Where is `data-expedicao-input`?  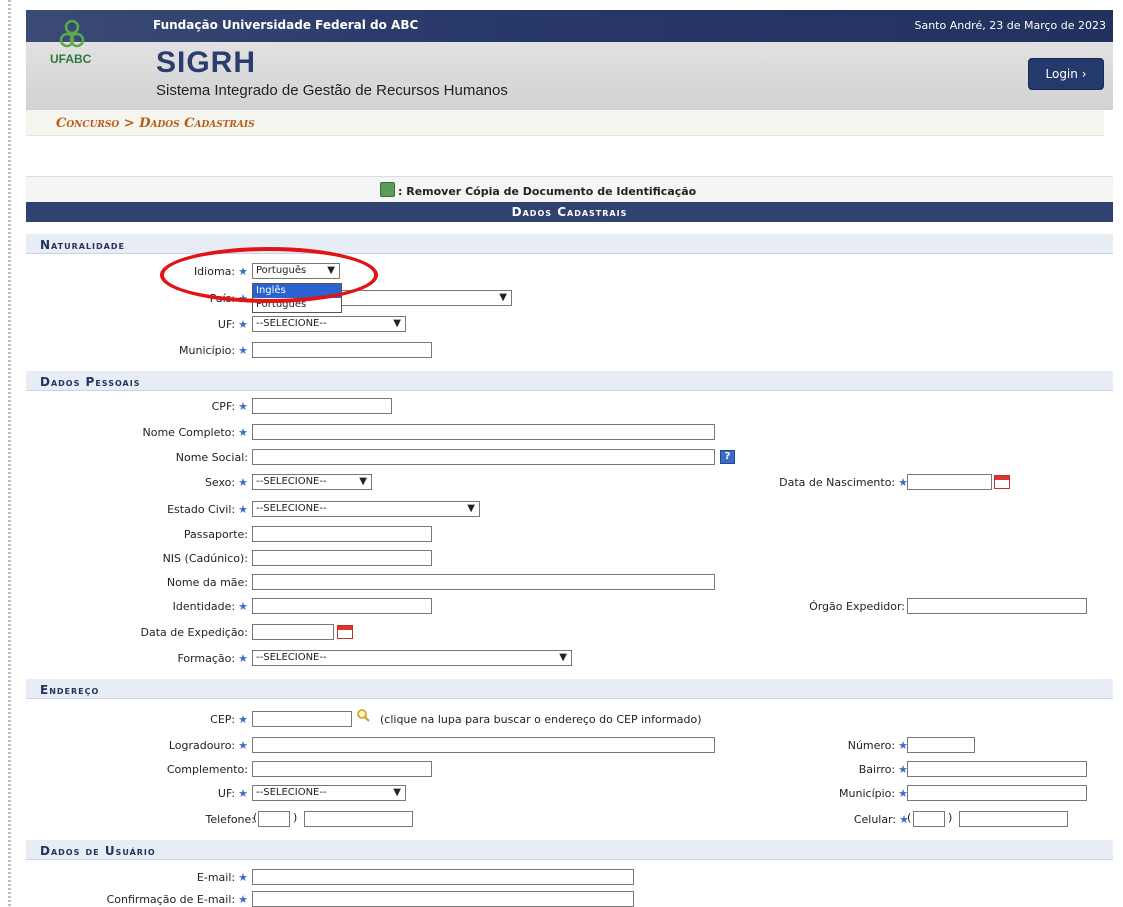 data-expedicao-input is located at coordinates (293, 632).